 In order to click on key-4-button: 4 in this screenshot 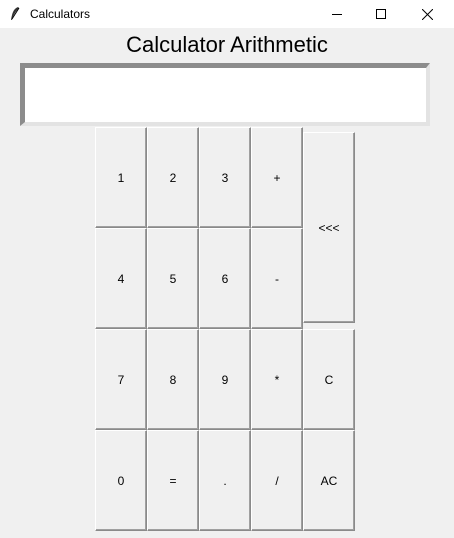, I will do `click(121, 278)`.